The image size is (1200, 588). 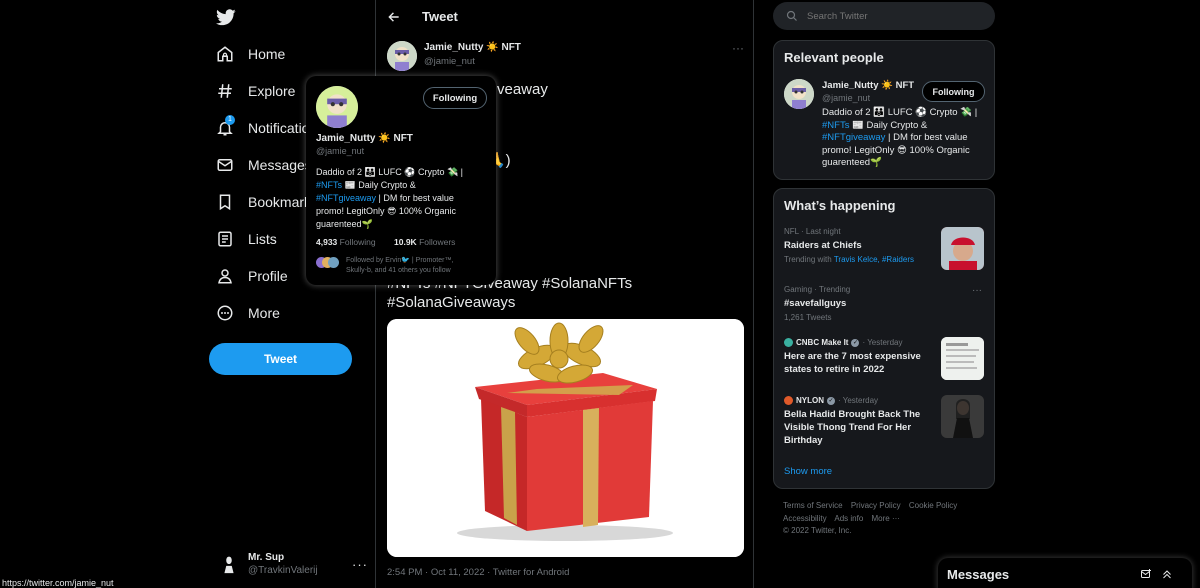 I want to click on trend-thumbnail-raiders, so click(x=962, y=248).